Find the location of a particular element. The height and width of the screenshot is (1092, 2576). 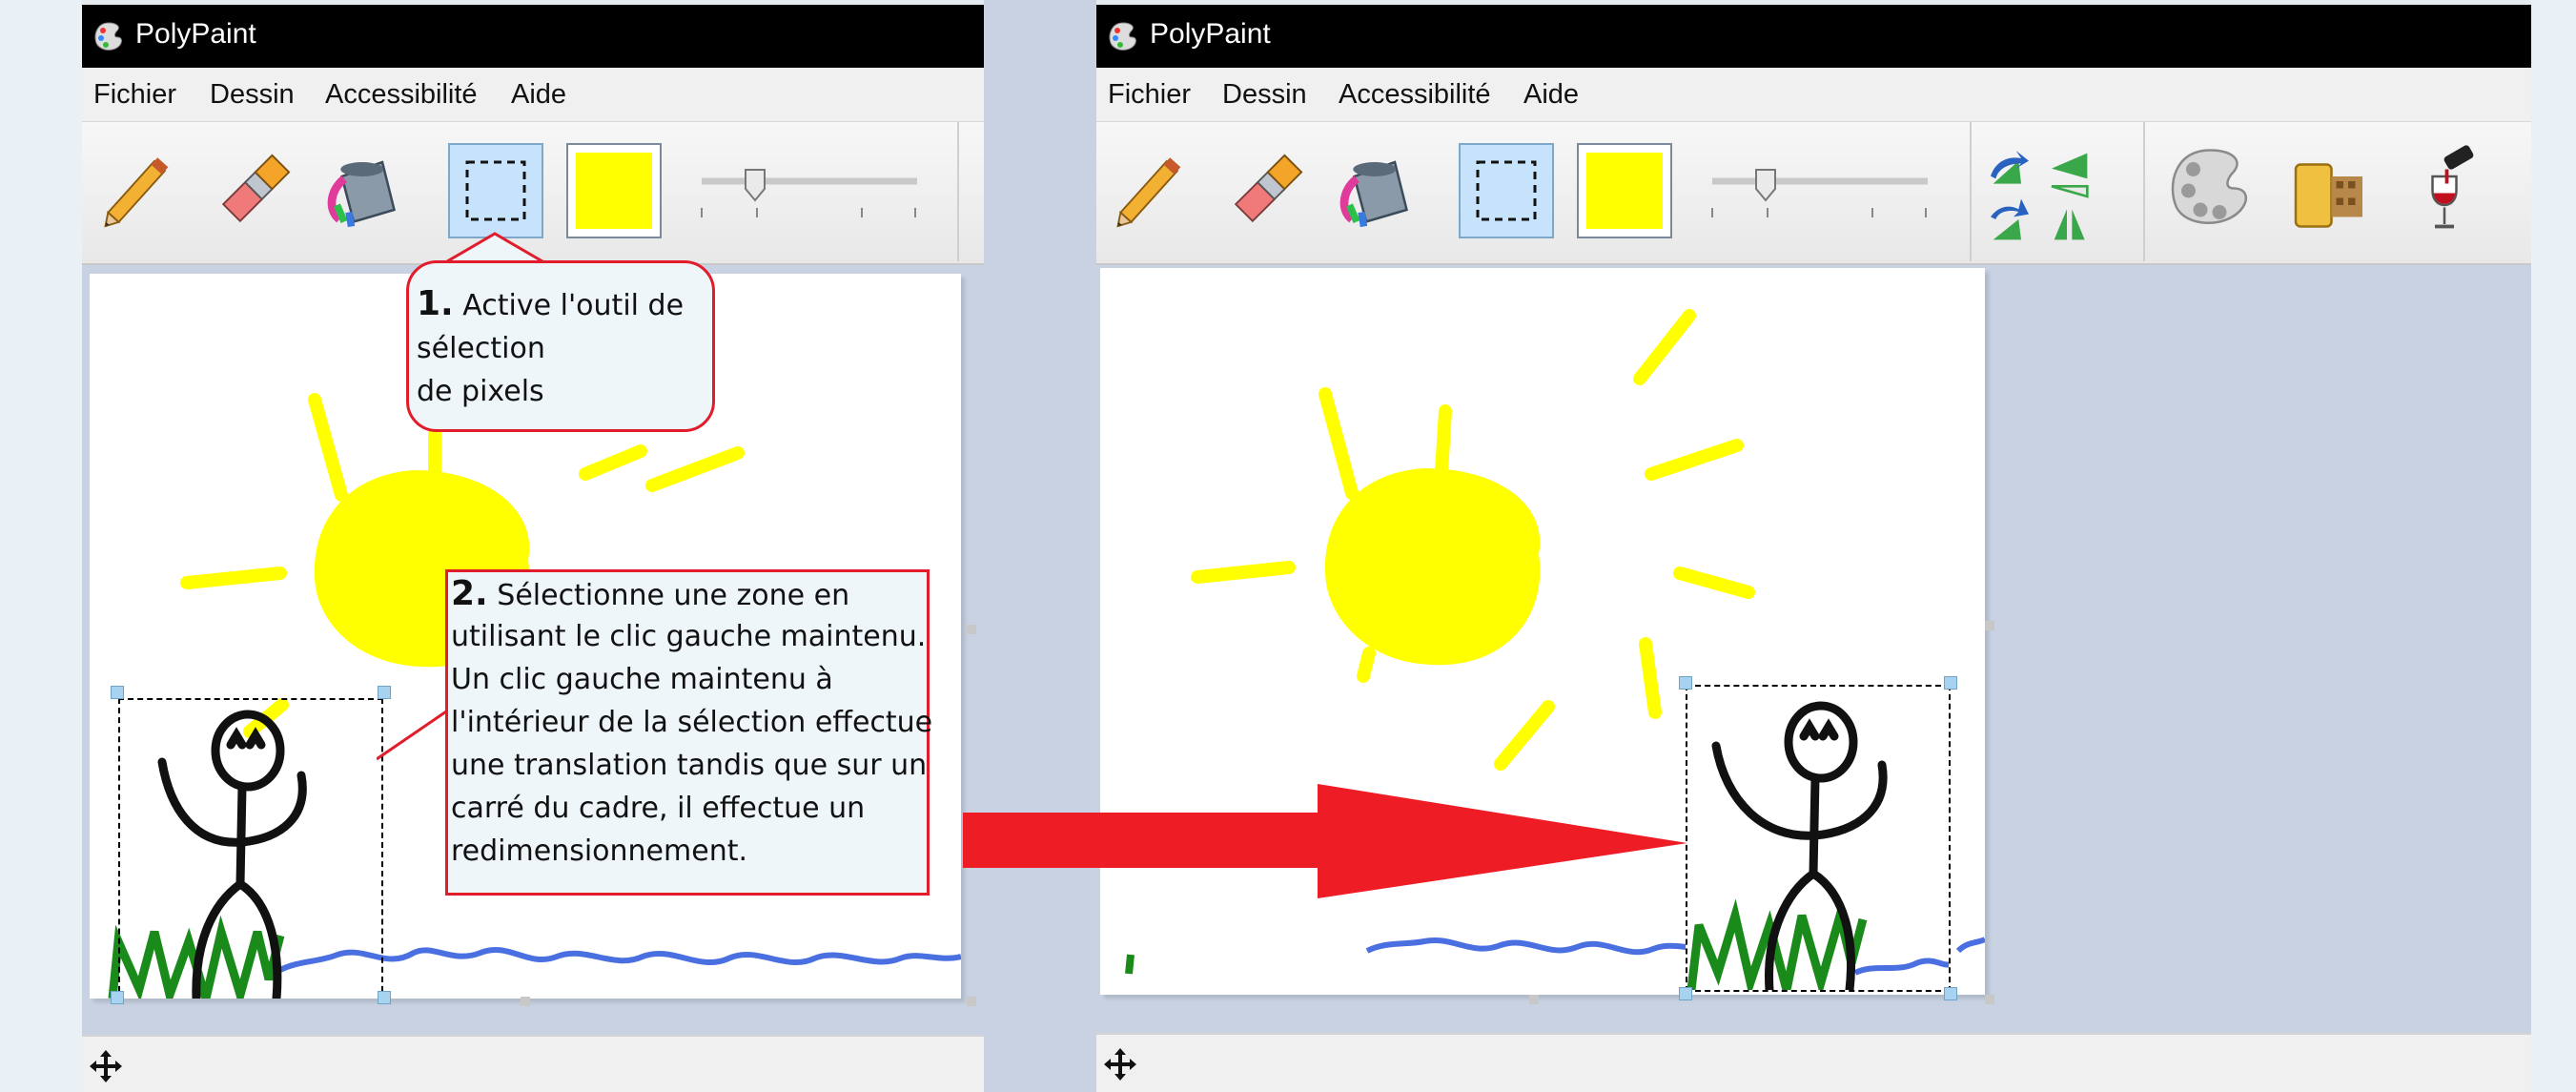

toolbar is located at coordinates (1813, 193).